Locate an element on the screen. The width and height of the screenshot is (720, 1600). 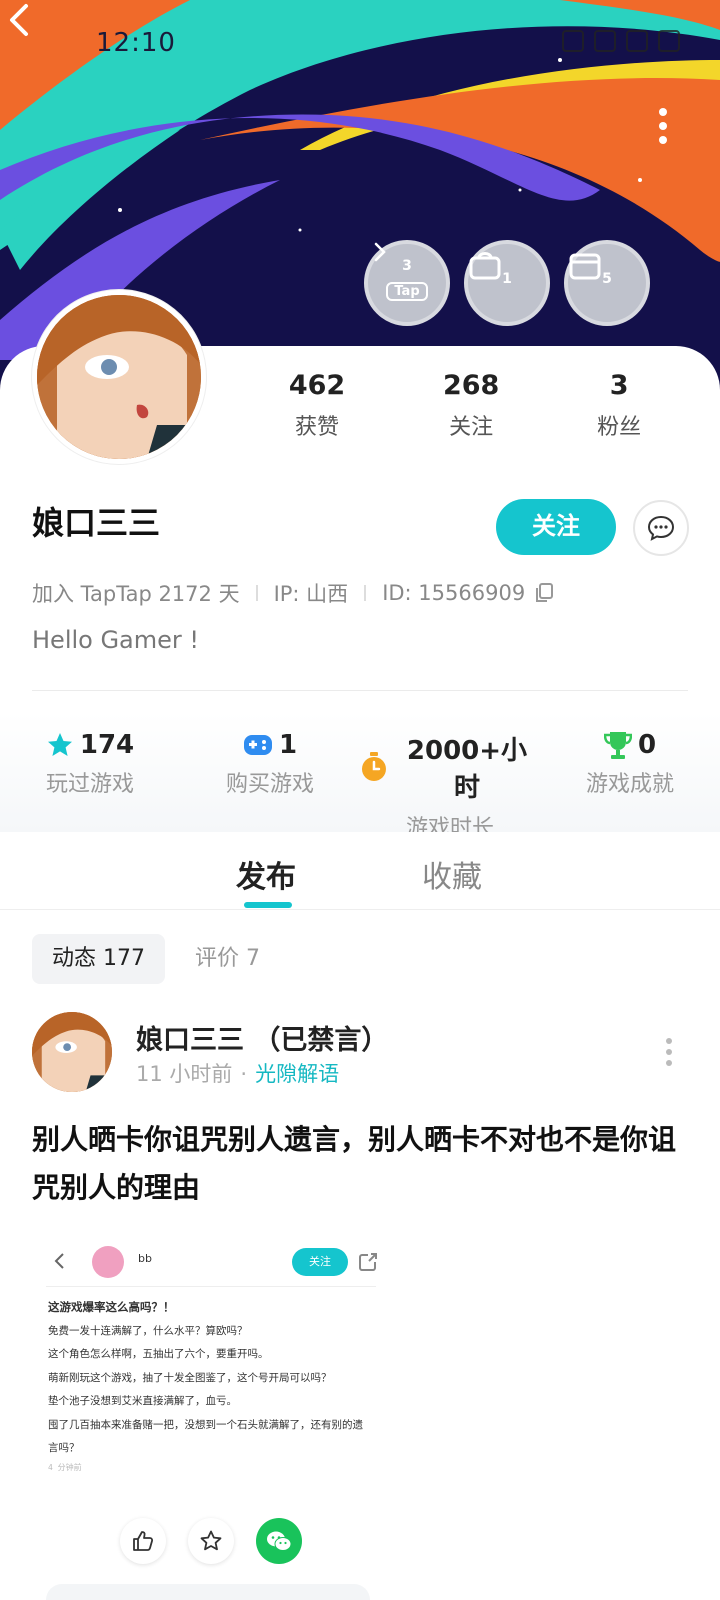
username: 娘口三三 is located at coordinates (96, 523).